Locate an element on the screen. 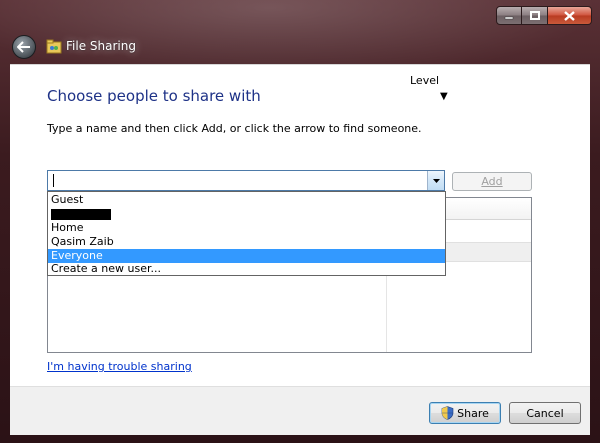 This screenshot has width=600, height=443. footer-bar: Share Cancel is located at coordinates (300, 410).